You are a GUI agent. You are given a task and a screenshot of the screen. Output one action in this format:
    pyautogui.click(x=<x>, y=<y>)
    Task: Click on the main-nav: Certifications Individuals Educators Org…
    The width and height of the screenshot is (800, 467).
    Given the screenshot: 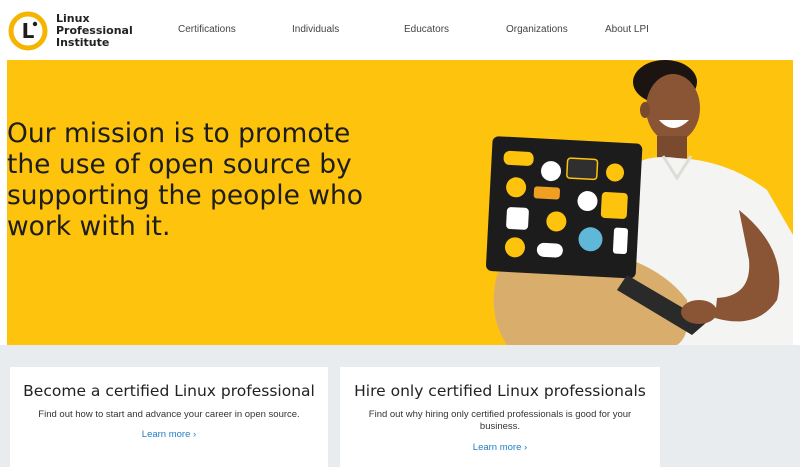 What is the action you would take?
    pyautogui.click(x=400, y=30)
    